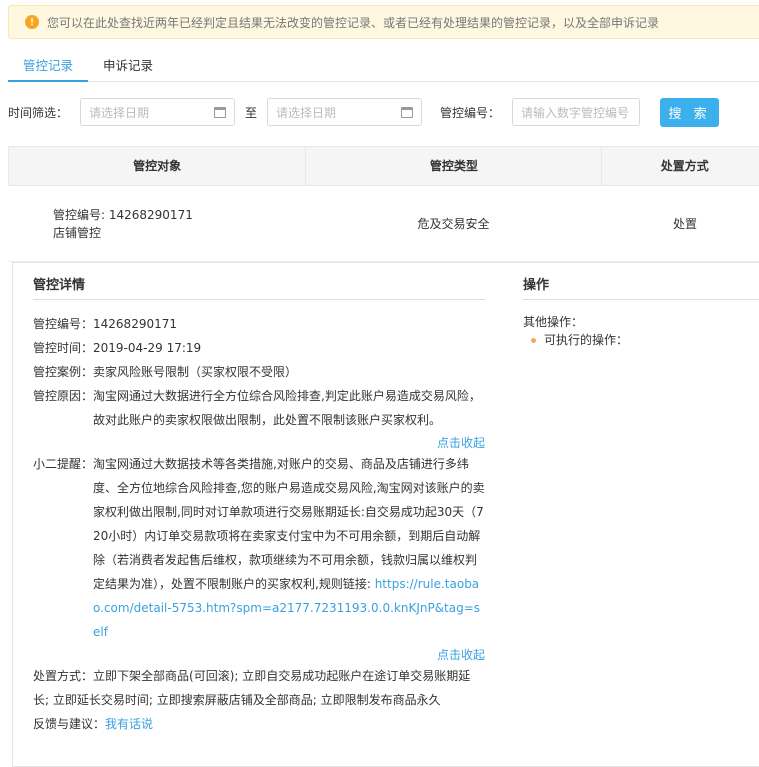 The height and width of the screenshot is (767, 759). I want to click on detail-id-row: 管控编号： 14268290171, so click(259, 324).